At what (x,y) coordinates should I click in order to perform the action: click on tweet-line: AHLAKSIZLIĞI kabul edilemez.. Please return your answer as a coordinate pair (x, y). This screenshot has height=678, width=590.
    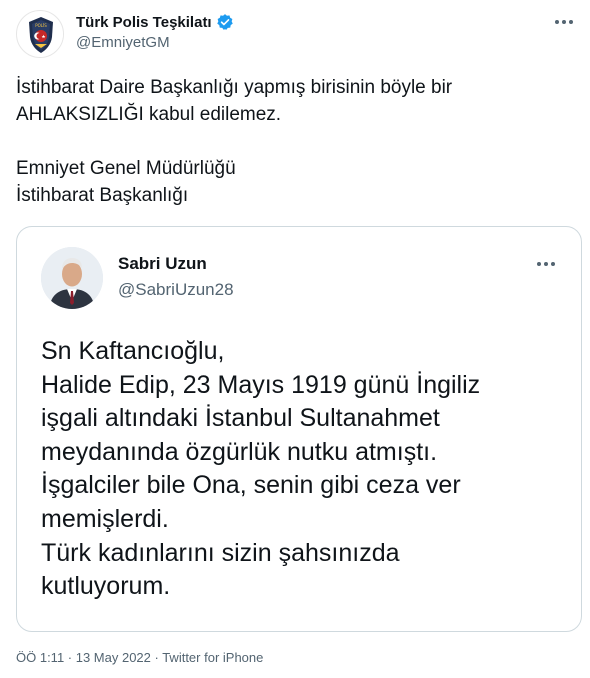
    Looking at the image, I should click on (149, 114).